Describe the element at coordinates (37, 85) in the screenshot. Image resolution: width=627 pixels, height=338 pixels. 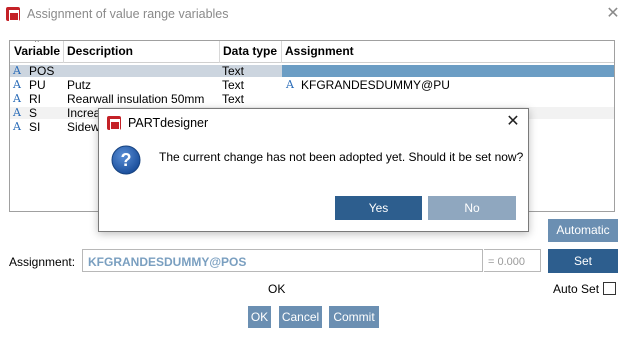
I see `variable-cell: PU` at that location.